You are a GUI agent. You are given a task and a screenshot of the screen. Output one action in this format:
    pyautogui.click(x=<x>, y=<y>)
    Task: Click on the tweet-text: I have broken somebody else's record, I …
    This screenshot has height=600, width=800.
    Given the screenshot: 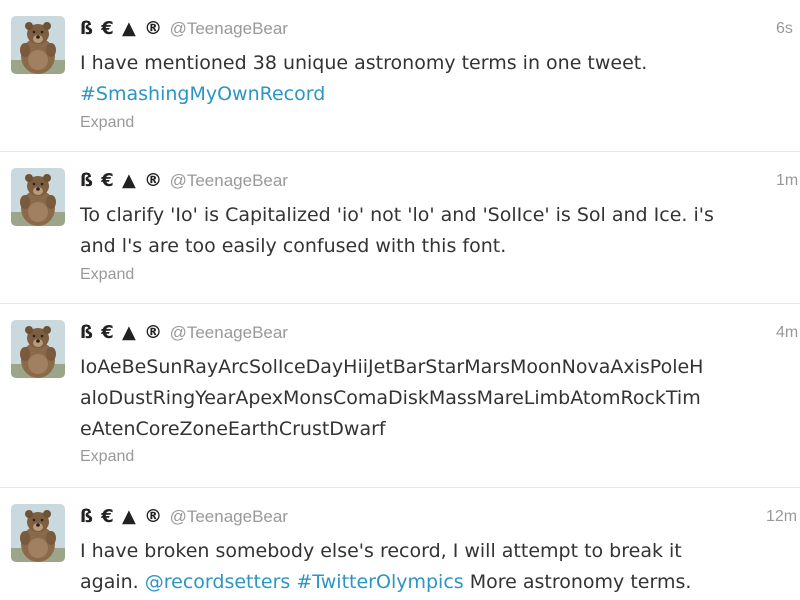 What is the action you would take?
    pyautogui.click(x=440, y=567)
    